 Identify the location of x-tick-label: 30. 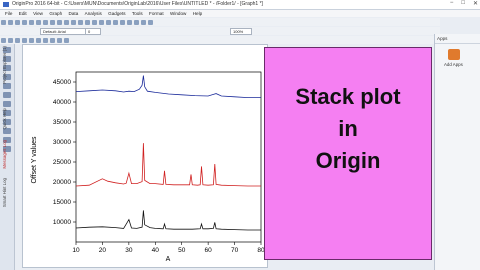
(129, 250).